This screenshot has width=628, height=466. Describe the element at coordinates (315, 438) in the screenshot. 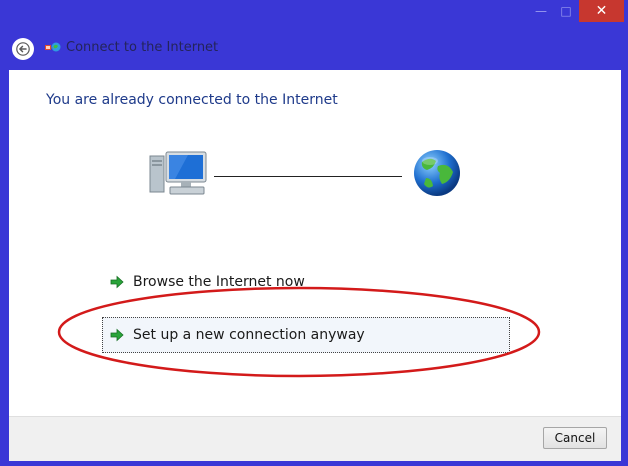

I see `dialog-footer: Cancel` at that location.